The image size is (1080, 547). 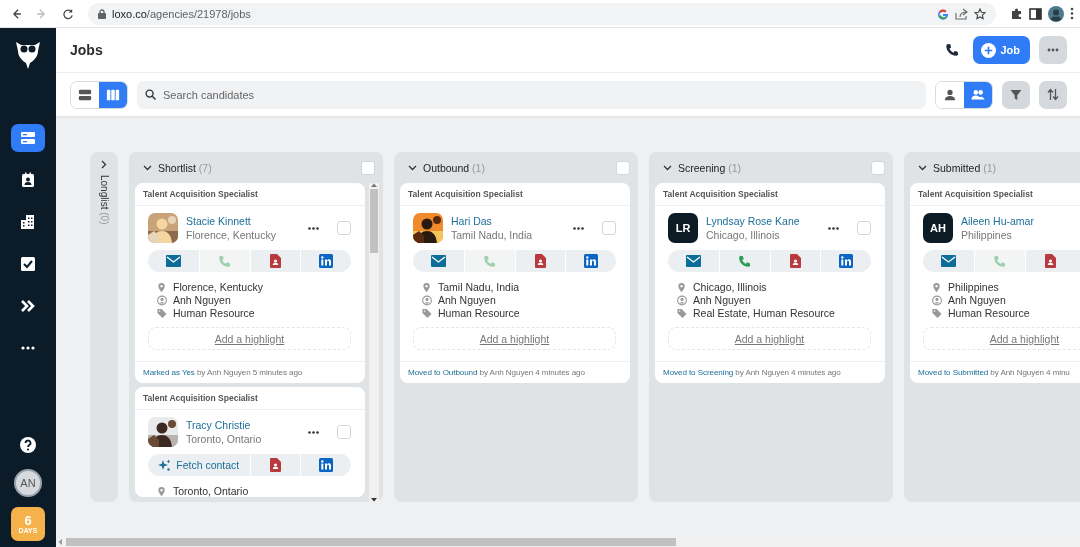 What do you see at coordinates (218, 287) in the screenshot?
I see `detail-text: Florence, Kentucky` at bounding box center [218, 287].